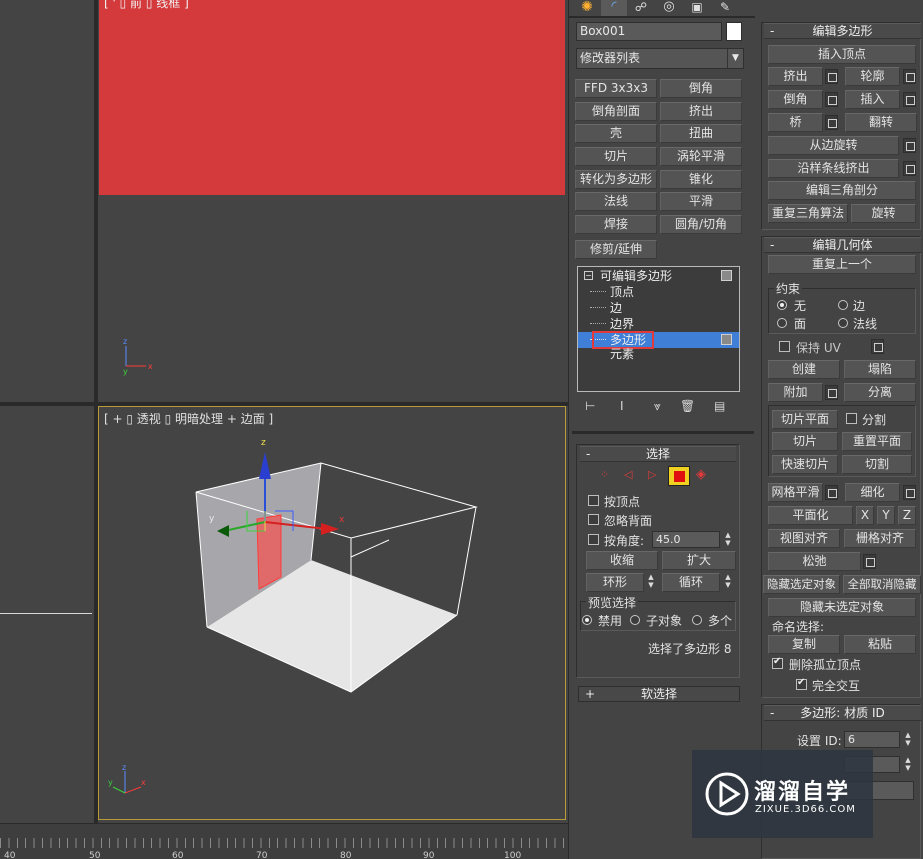 The width and height of the screenshot is (923, 859). Describe the element at coordinates (908, 739) in the screenshot. I see `set-id-spinner: ▲ ▼` at that location.